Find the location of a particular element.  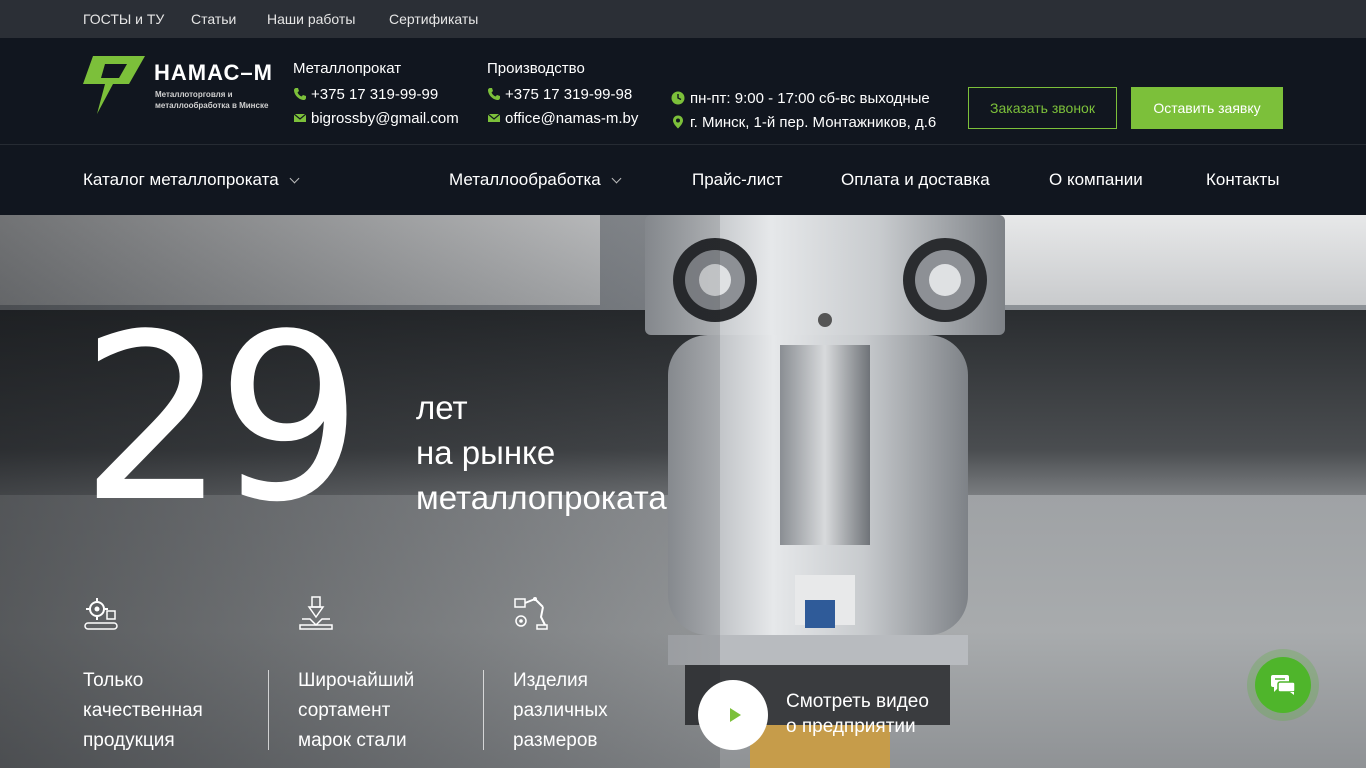

feature-text: Изделия различных размеров is located at coordinates (560, 711).